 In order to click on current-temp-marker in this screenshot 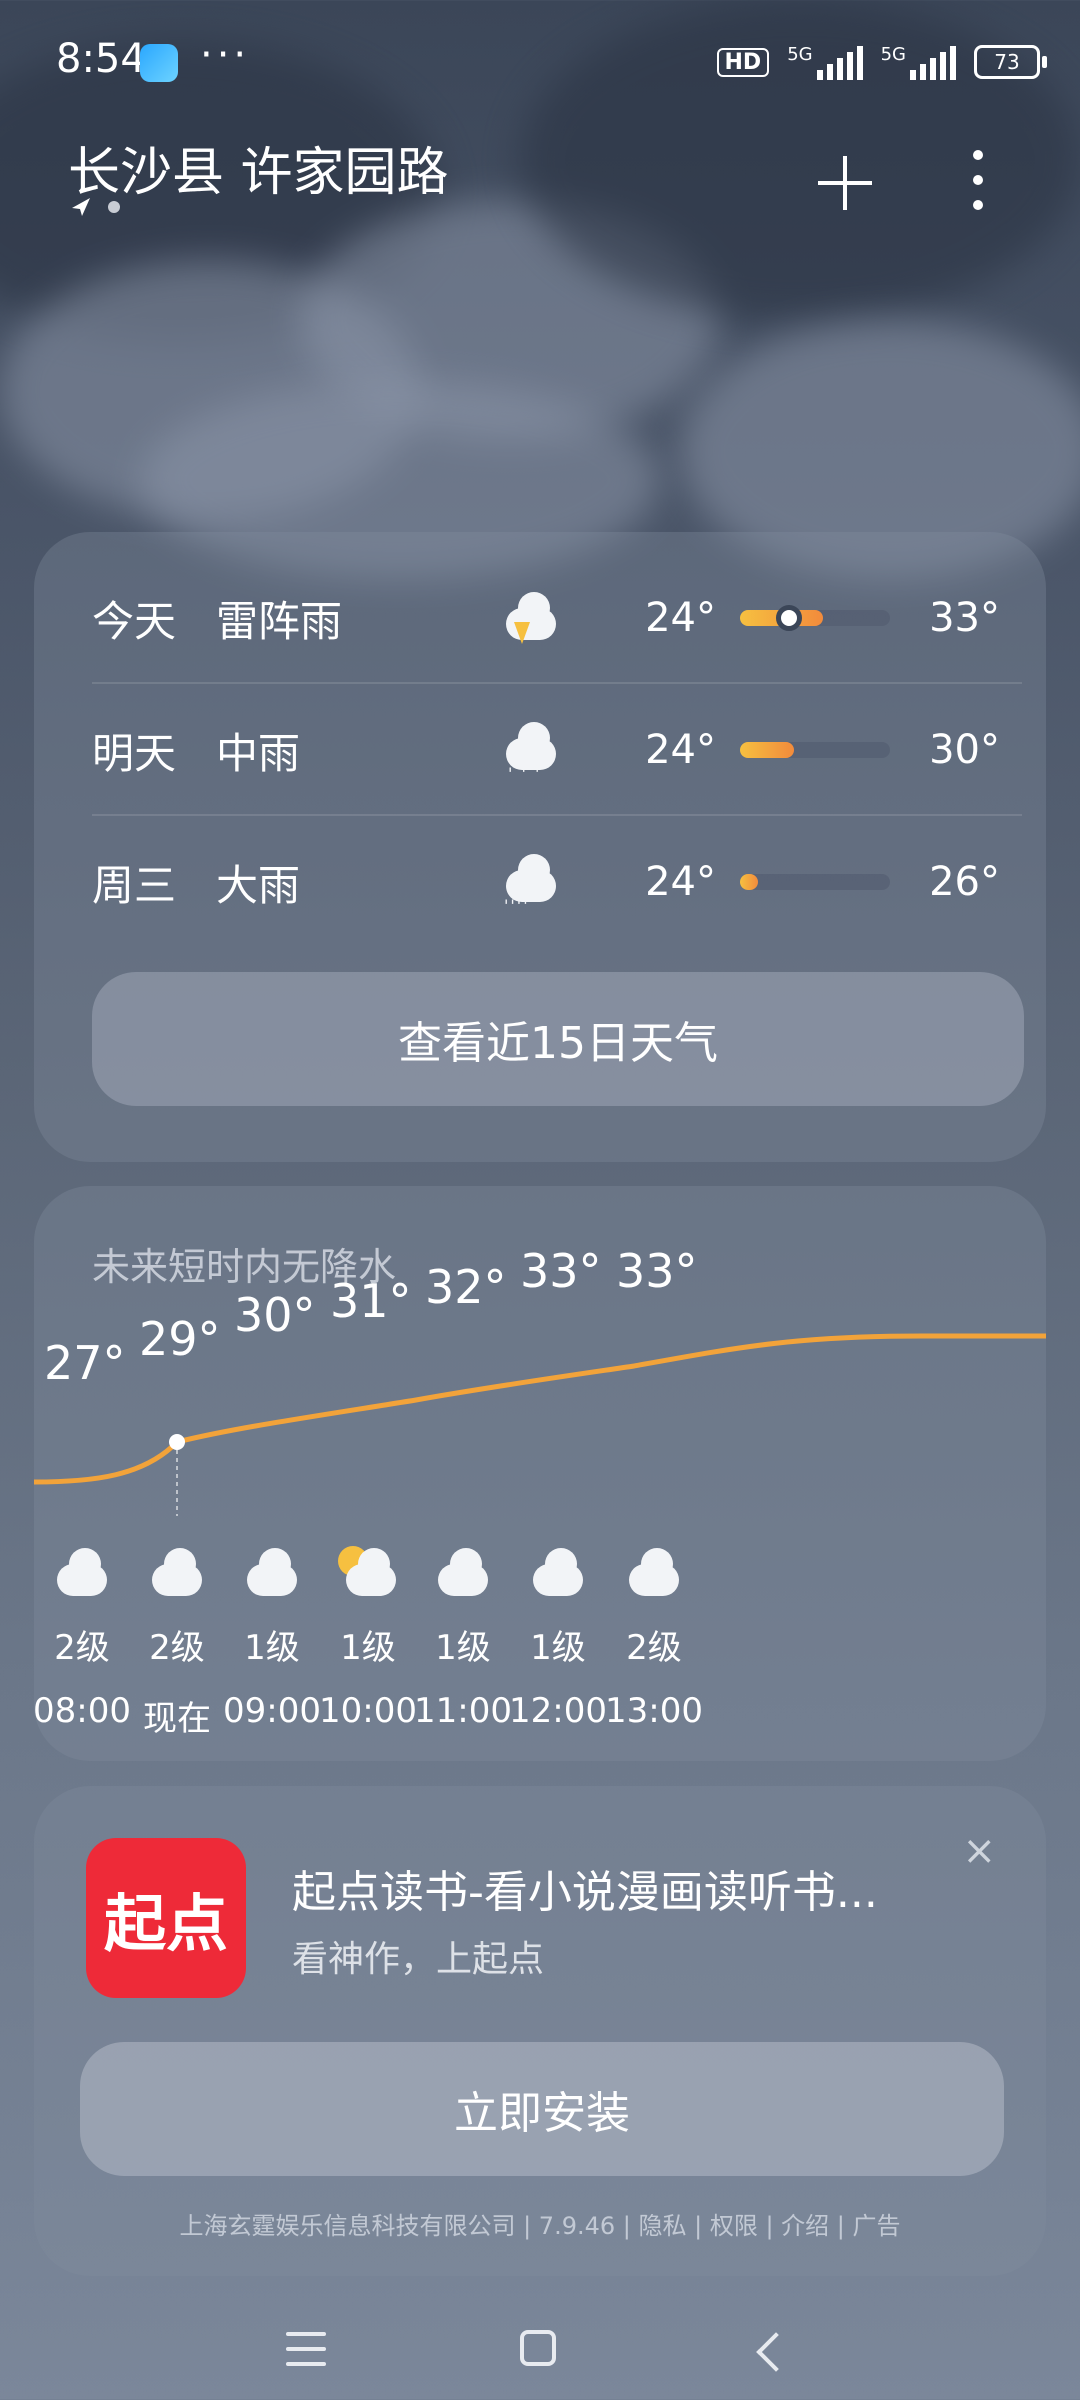, I will do `click(788, 618)`.